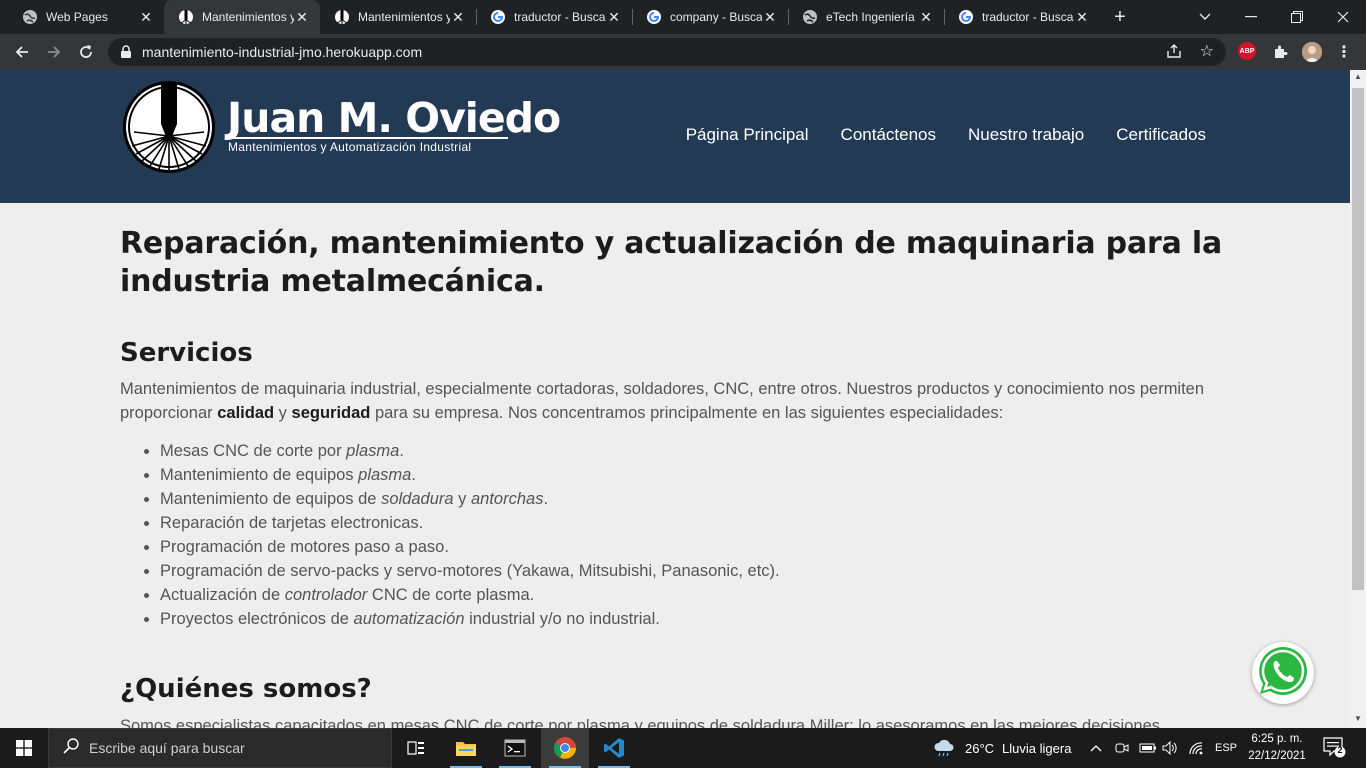 The image size is (1366, 768). What do you see at coordinates (507, 499) in the screenshot?
I see `item-emphasis: antorchas` at bounding box center [507, 499].